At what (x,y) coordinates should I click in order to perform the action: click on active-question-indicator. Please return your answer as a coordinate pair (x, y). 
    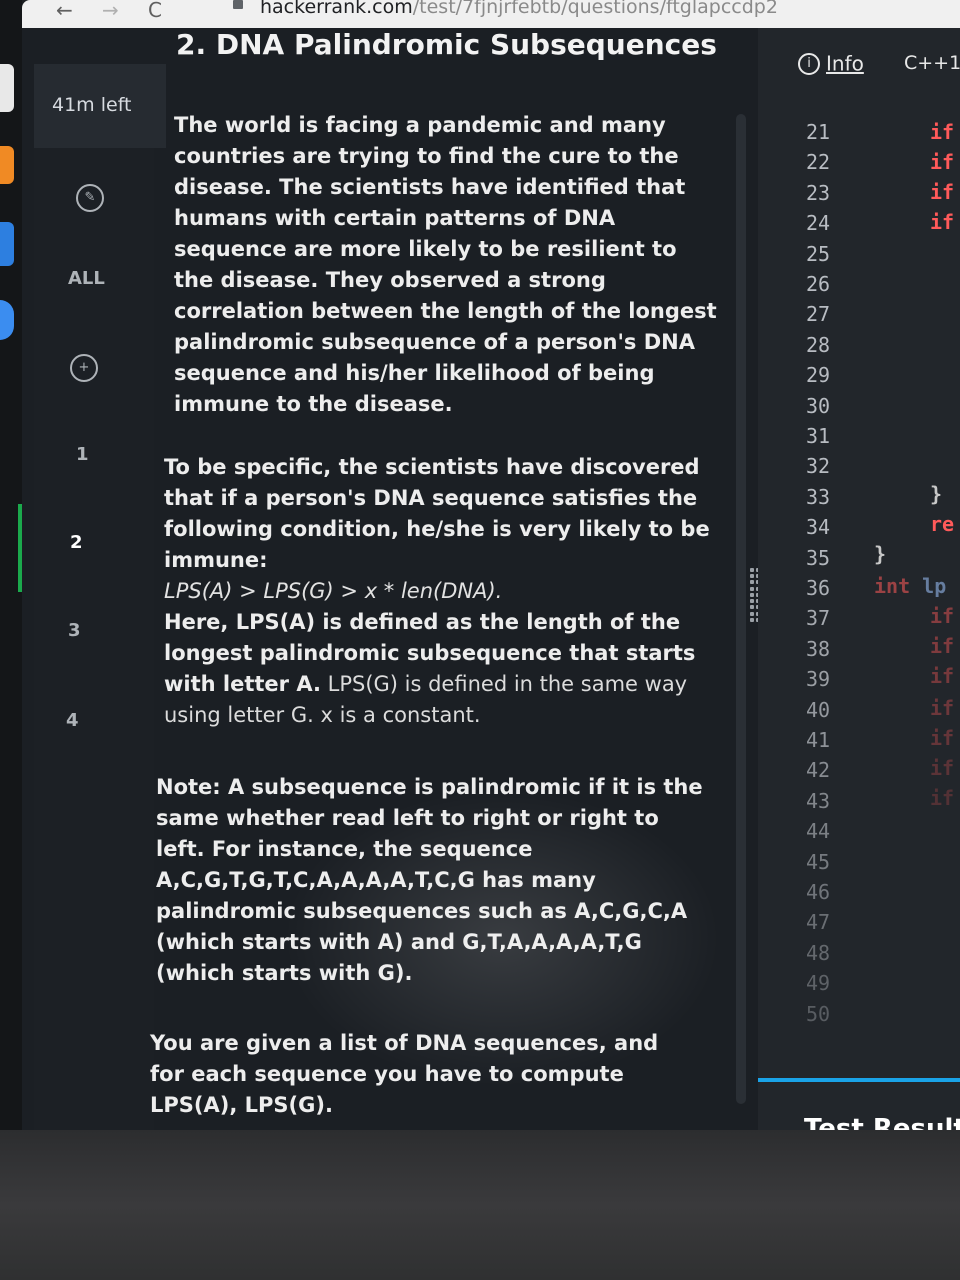
    Looking at the image, I should click on (20, 548).